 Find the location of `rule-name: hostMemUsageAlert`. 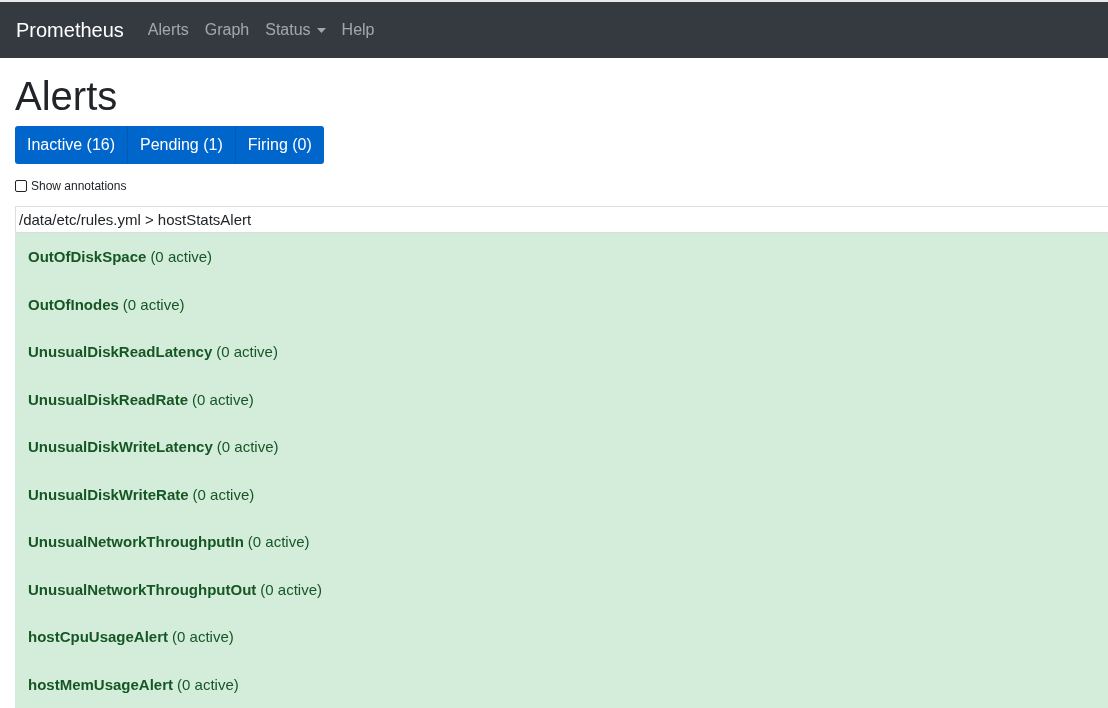

rule-name: hostMemUsageAlert is located at coordinates (101, 684).